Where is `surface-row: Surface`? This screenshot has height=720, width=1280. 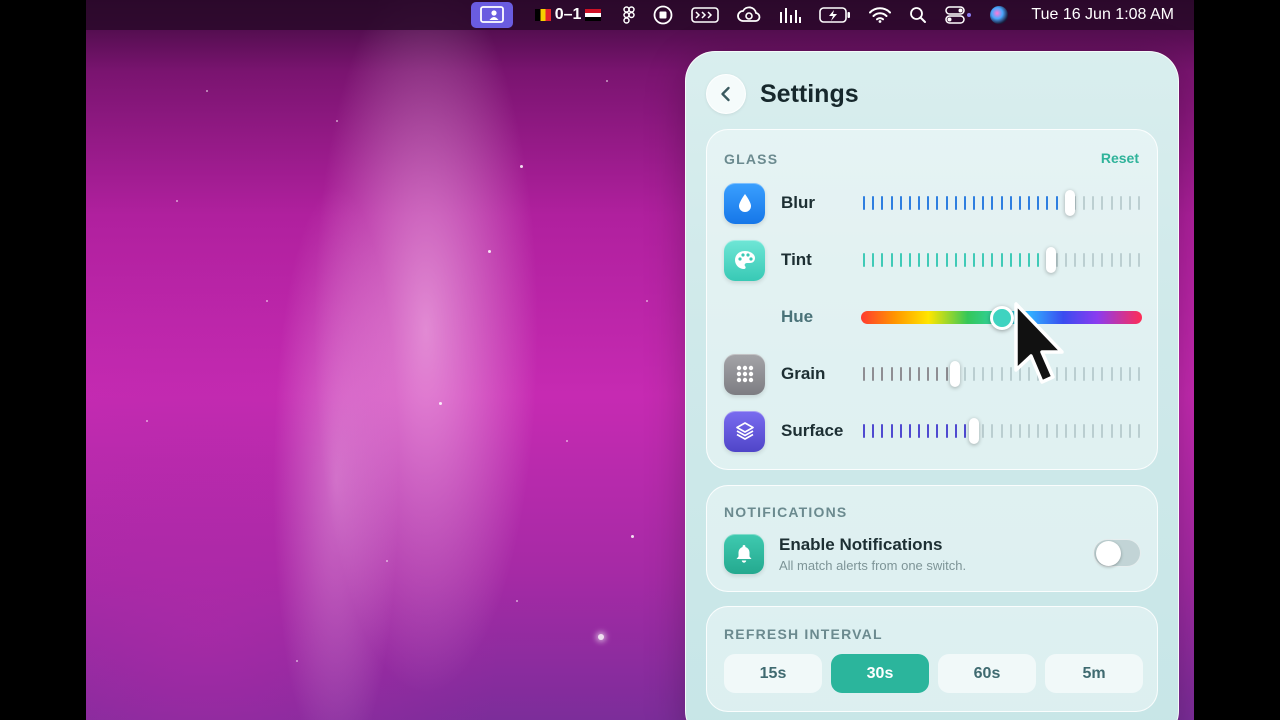
surface-row: Surface is located at coordinates (933, 431).